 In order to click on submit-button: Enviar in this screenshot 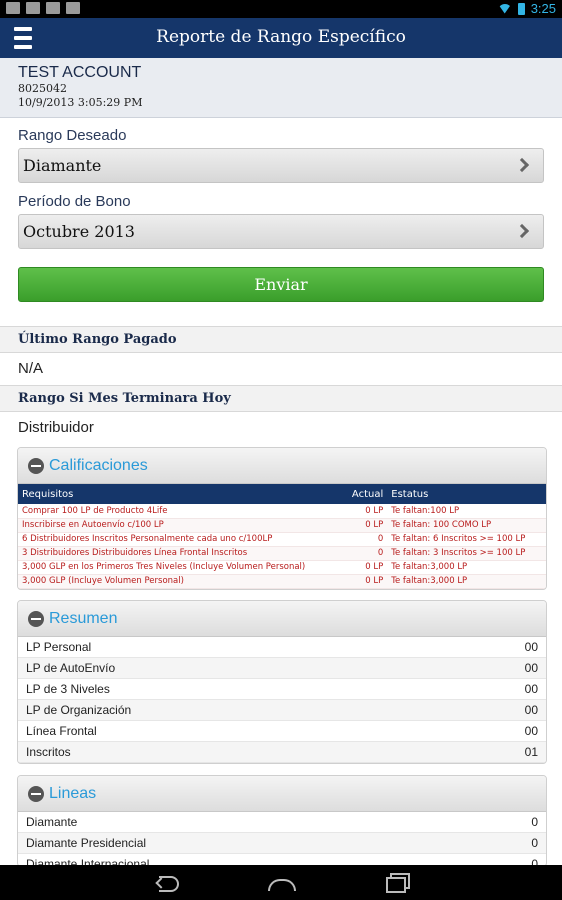, I will do `click(281, 284)`.